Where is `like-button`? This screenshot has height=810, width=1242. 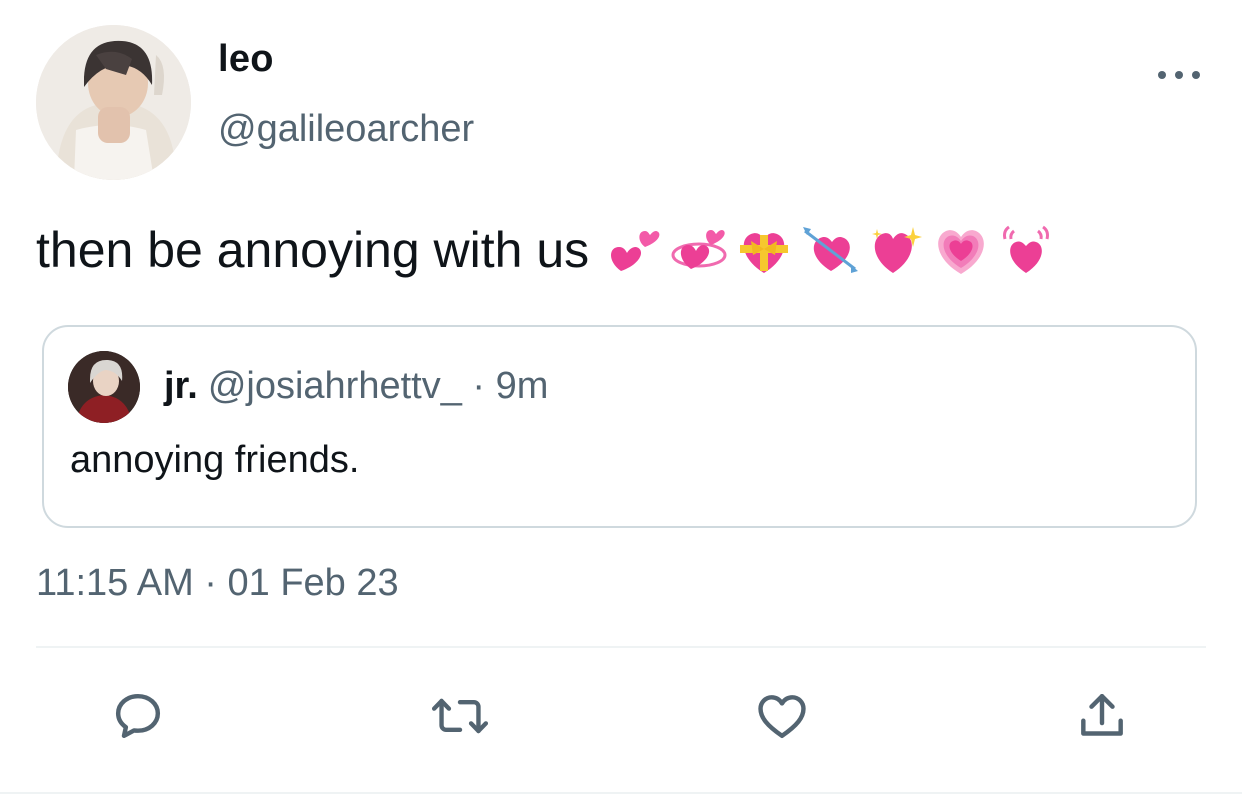 like-button is located at coordinates (782, 716).